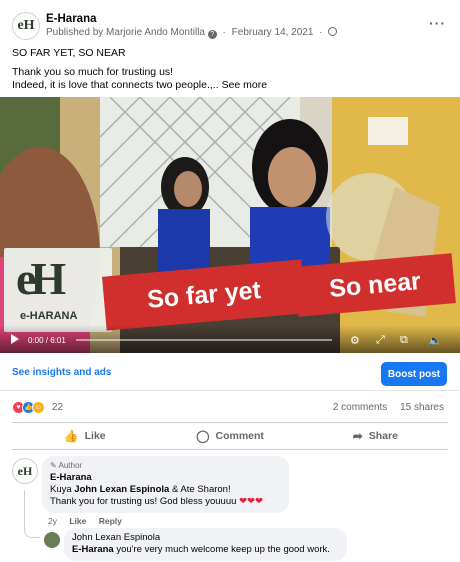 The image size is (460, 562). What do you see at coordinates (245, 85) in the screenshot?
I see `see-more-link: See more` at bounding box center [245, 85].